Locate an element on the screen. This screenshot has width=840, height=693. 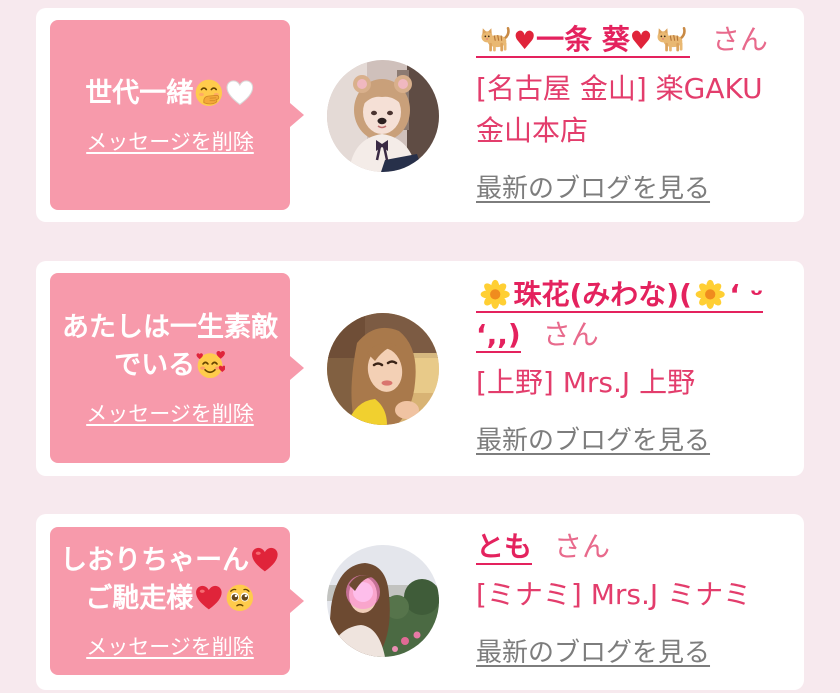
pleading-face-emoji-graphic is located at coordinates (240, 598).